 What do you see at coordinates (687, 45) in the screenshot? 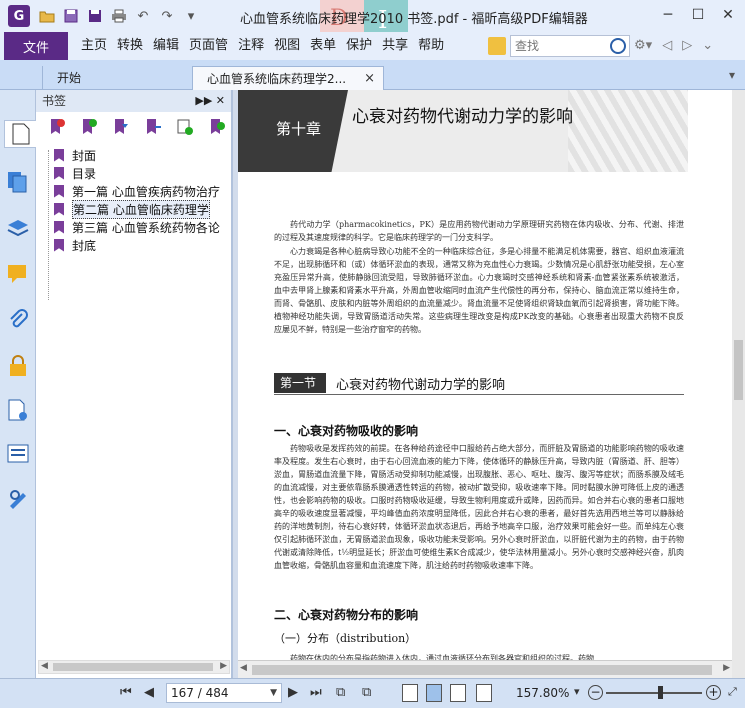
I see `nav-forward-icon: ▷` at bounding box center [687, 45].